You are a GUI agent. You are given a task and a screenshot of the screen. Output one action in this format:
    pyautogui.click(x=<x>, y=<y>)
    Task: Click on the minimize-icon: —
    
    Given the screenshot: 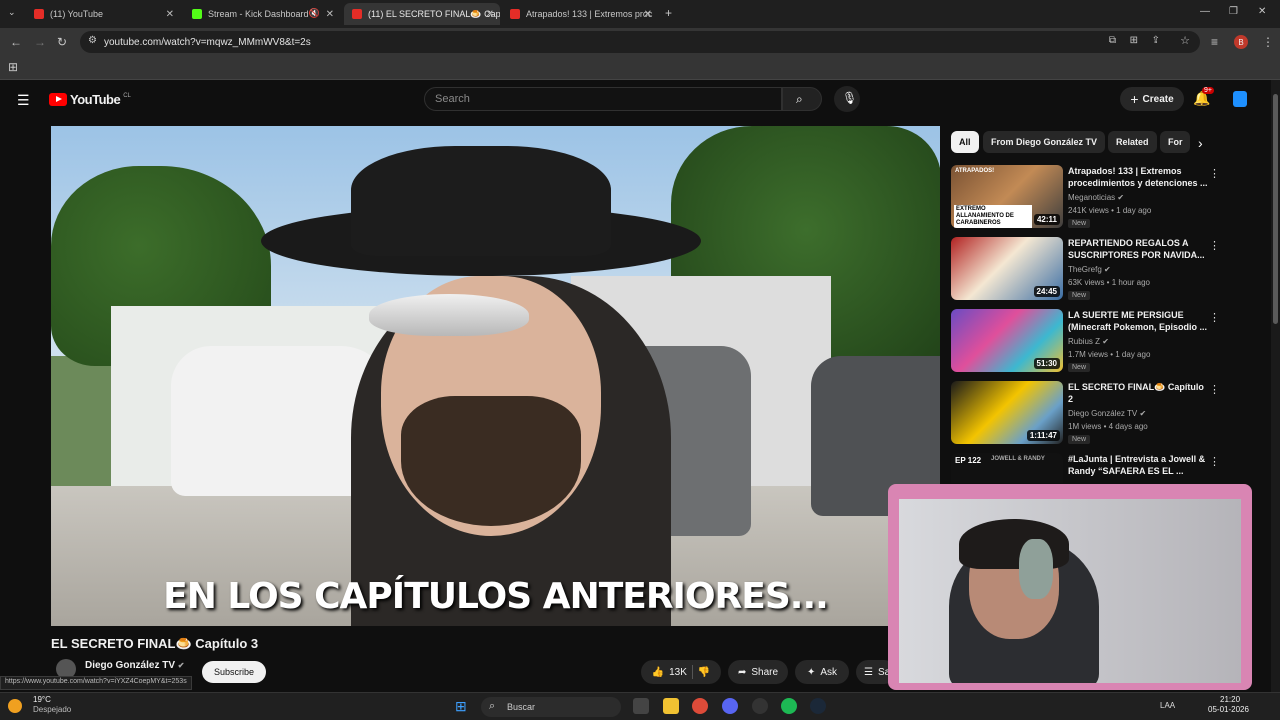 What is the action you would take?
    pyautogui.click(x=1205, y=12)
    